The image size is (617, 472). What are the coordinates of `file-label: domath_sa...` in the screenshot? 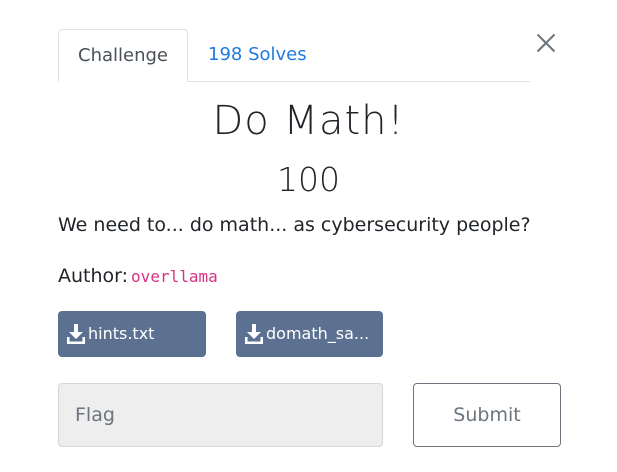 It's located at (318, 333).